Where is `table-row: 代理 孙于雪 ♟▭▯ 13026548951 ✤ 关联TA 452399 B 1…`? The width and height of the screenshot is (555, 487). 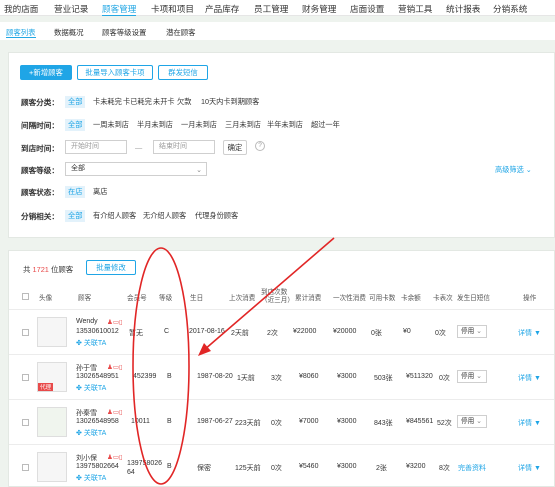
table-row: 代理 孙于雪 ♟▭▯ 13026548951 ✤ 关联TA 452399 B 1… is located at coordinates (281, 376).